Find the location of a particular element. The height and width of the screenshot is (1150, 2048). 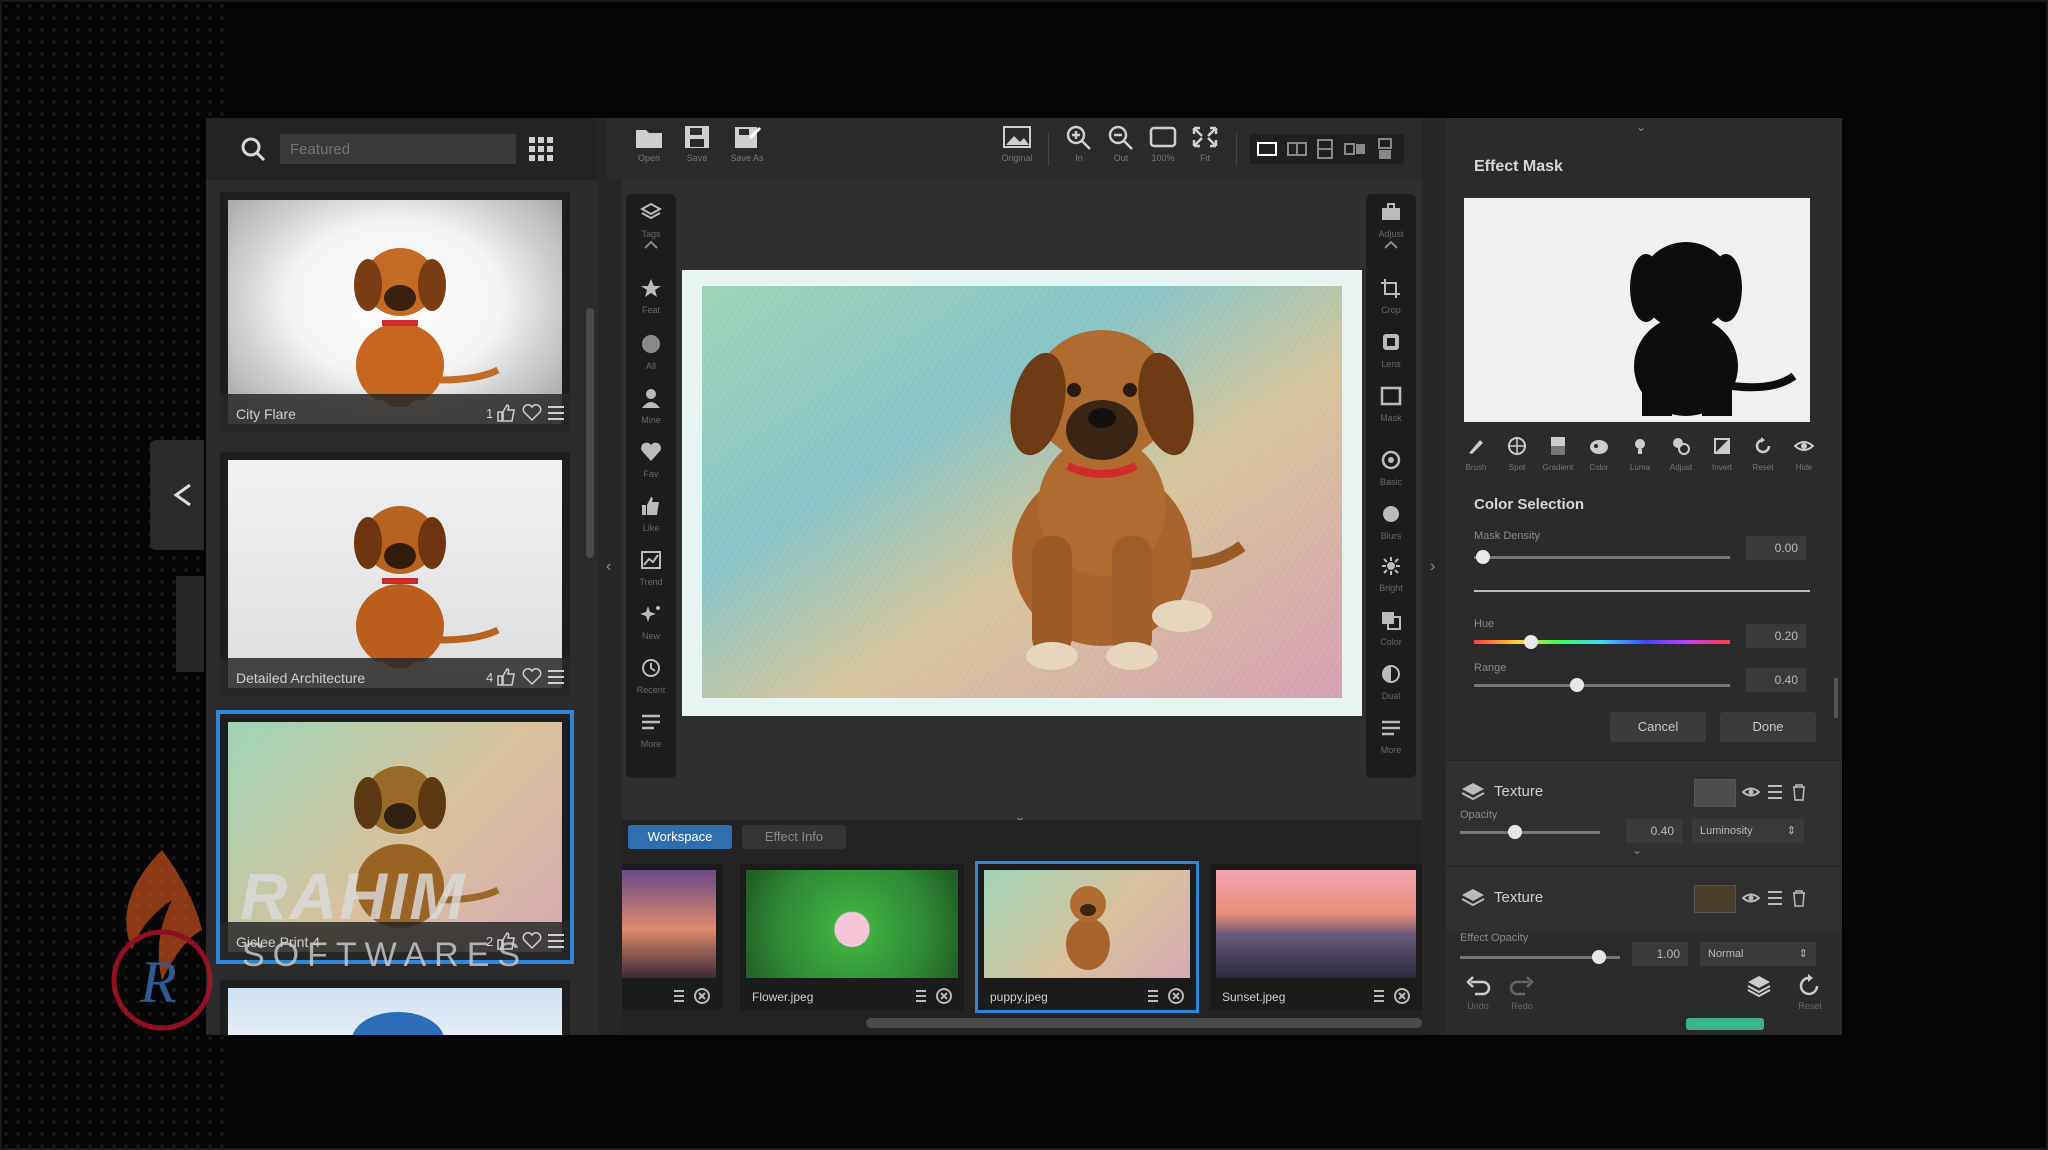

split-vertical-icon is located at coordinates (1325, 149).